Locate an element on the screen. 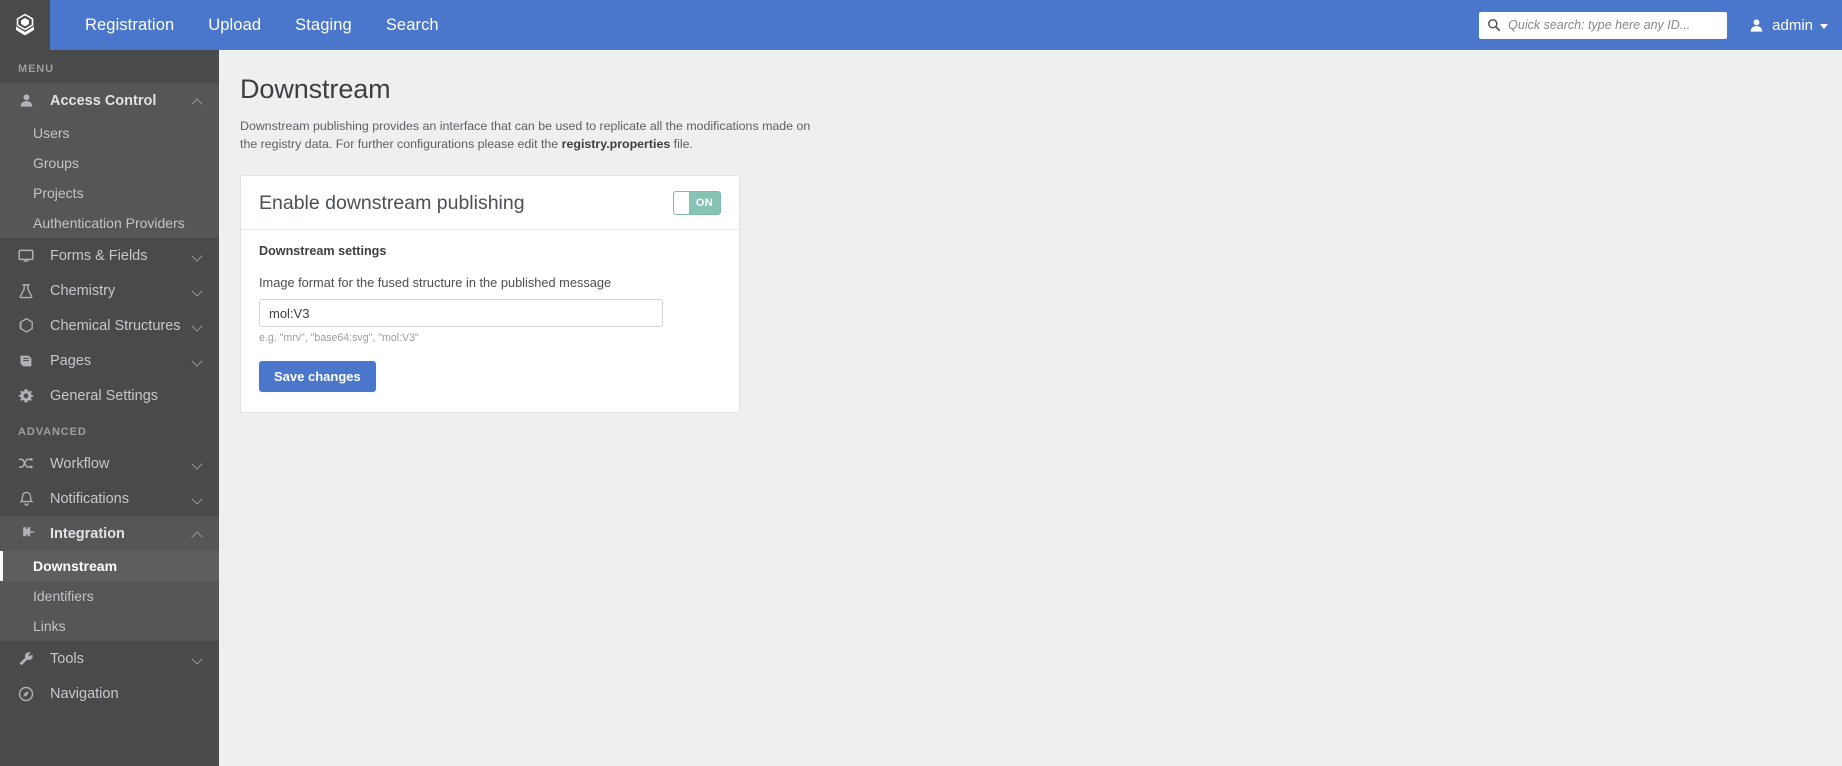 The width and height of the screenshot is (1842, 766). nav-registration: Registration is located at coordinates (129, 25).